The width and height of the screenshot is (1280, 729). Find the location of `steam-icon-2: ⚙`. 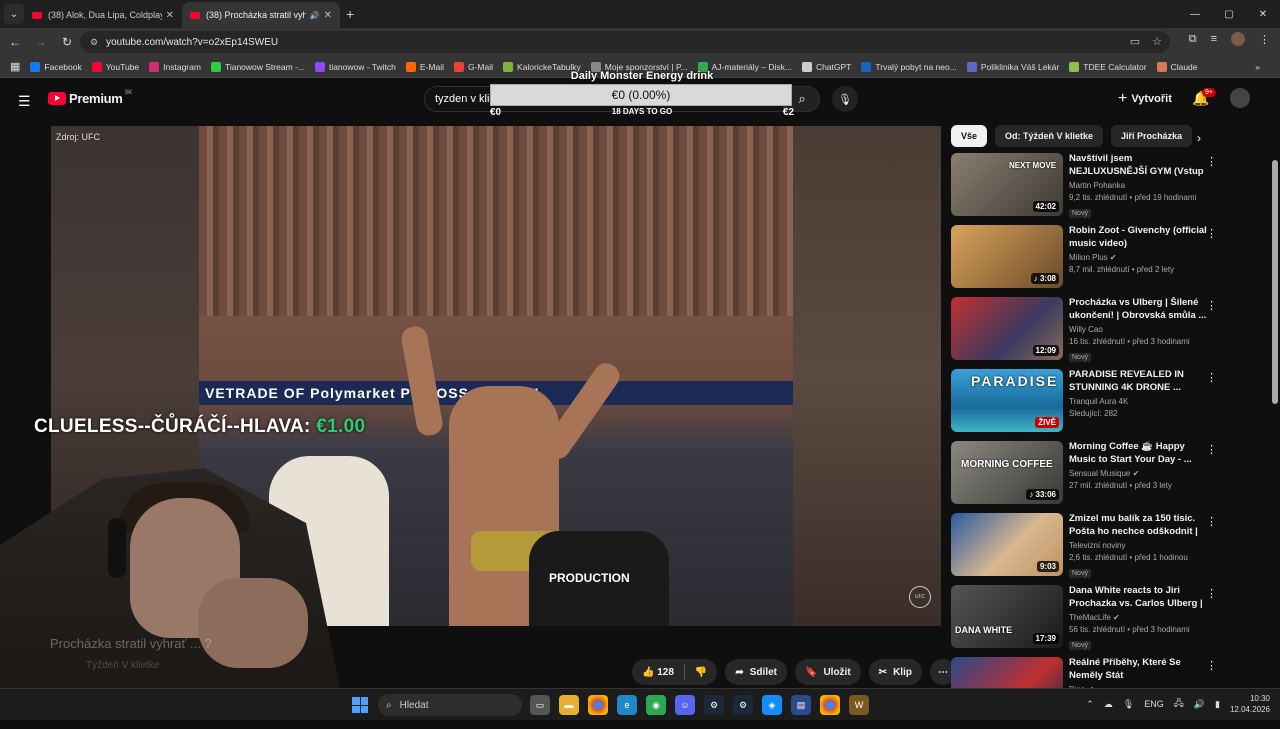

steam-icon-2: ⚙ is located at coordinates (743, 705).